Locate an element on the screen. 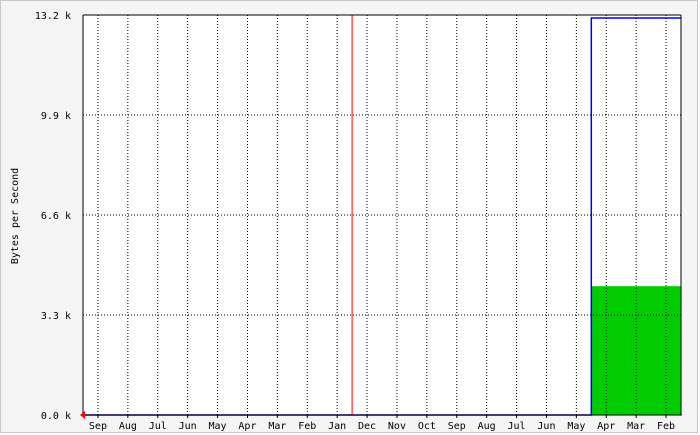  y-axis-label: Bytes per Second is located at coordinates (15, 216).